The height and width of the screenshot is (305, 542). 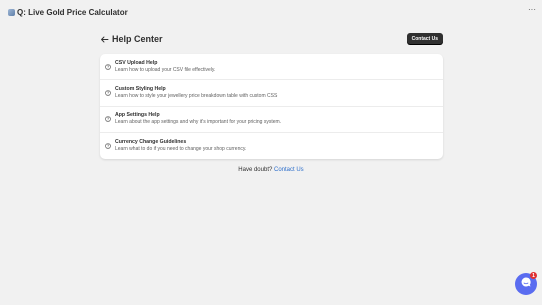 I want to click on help-item-title: Custom Styling Help, so click(x=140, y=88).